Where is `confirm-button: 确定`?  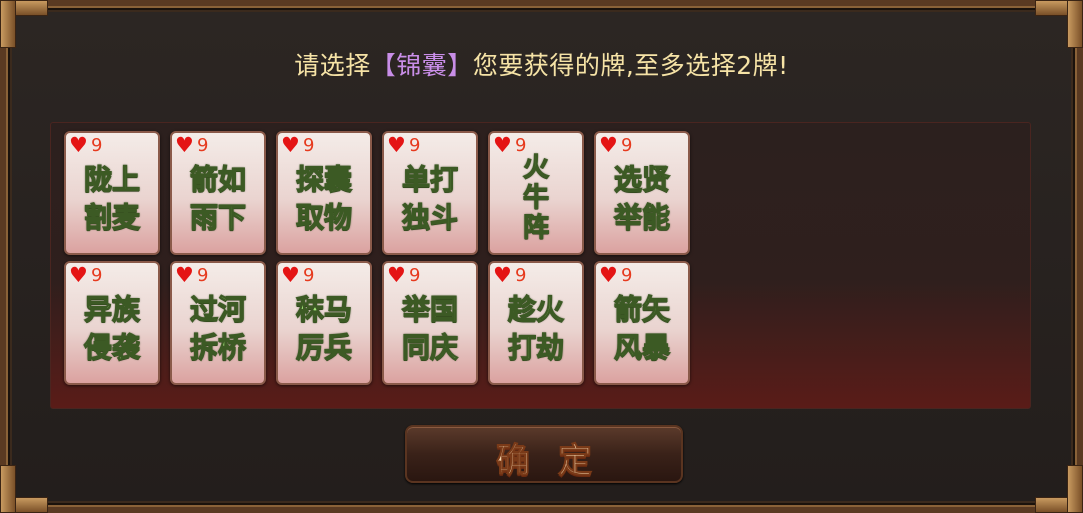 confirm-button: 确定 is located at coordinates (544, 454).